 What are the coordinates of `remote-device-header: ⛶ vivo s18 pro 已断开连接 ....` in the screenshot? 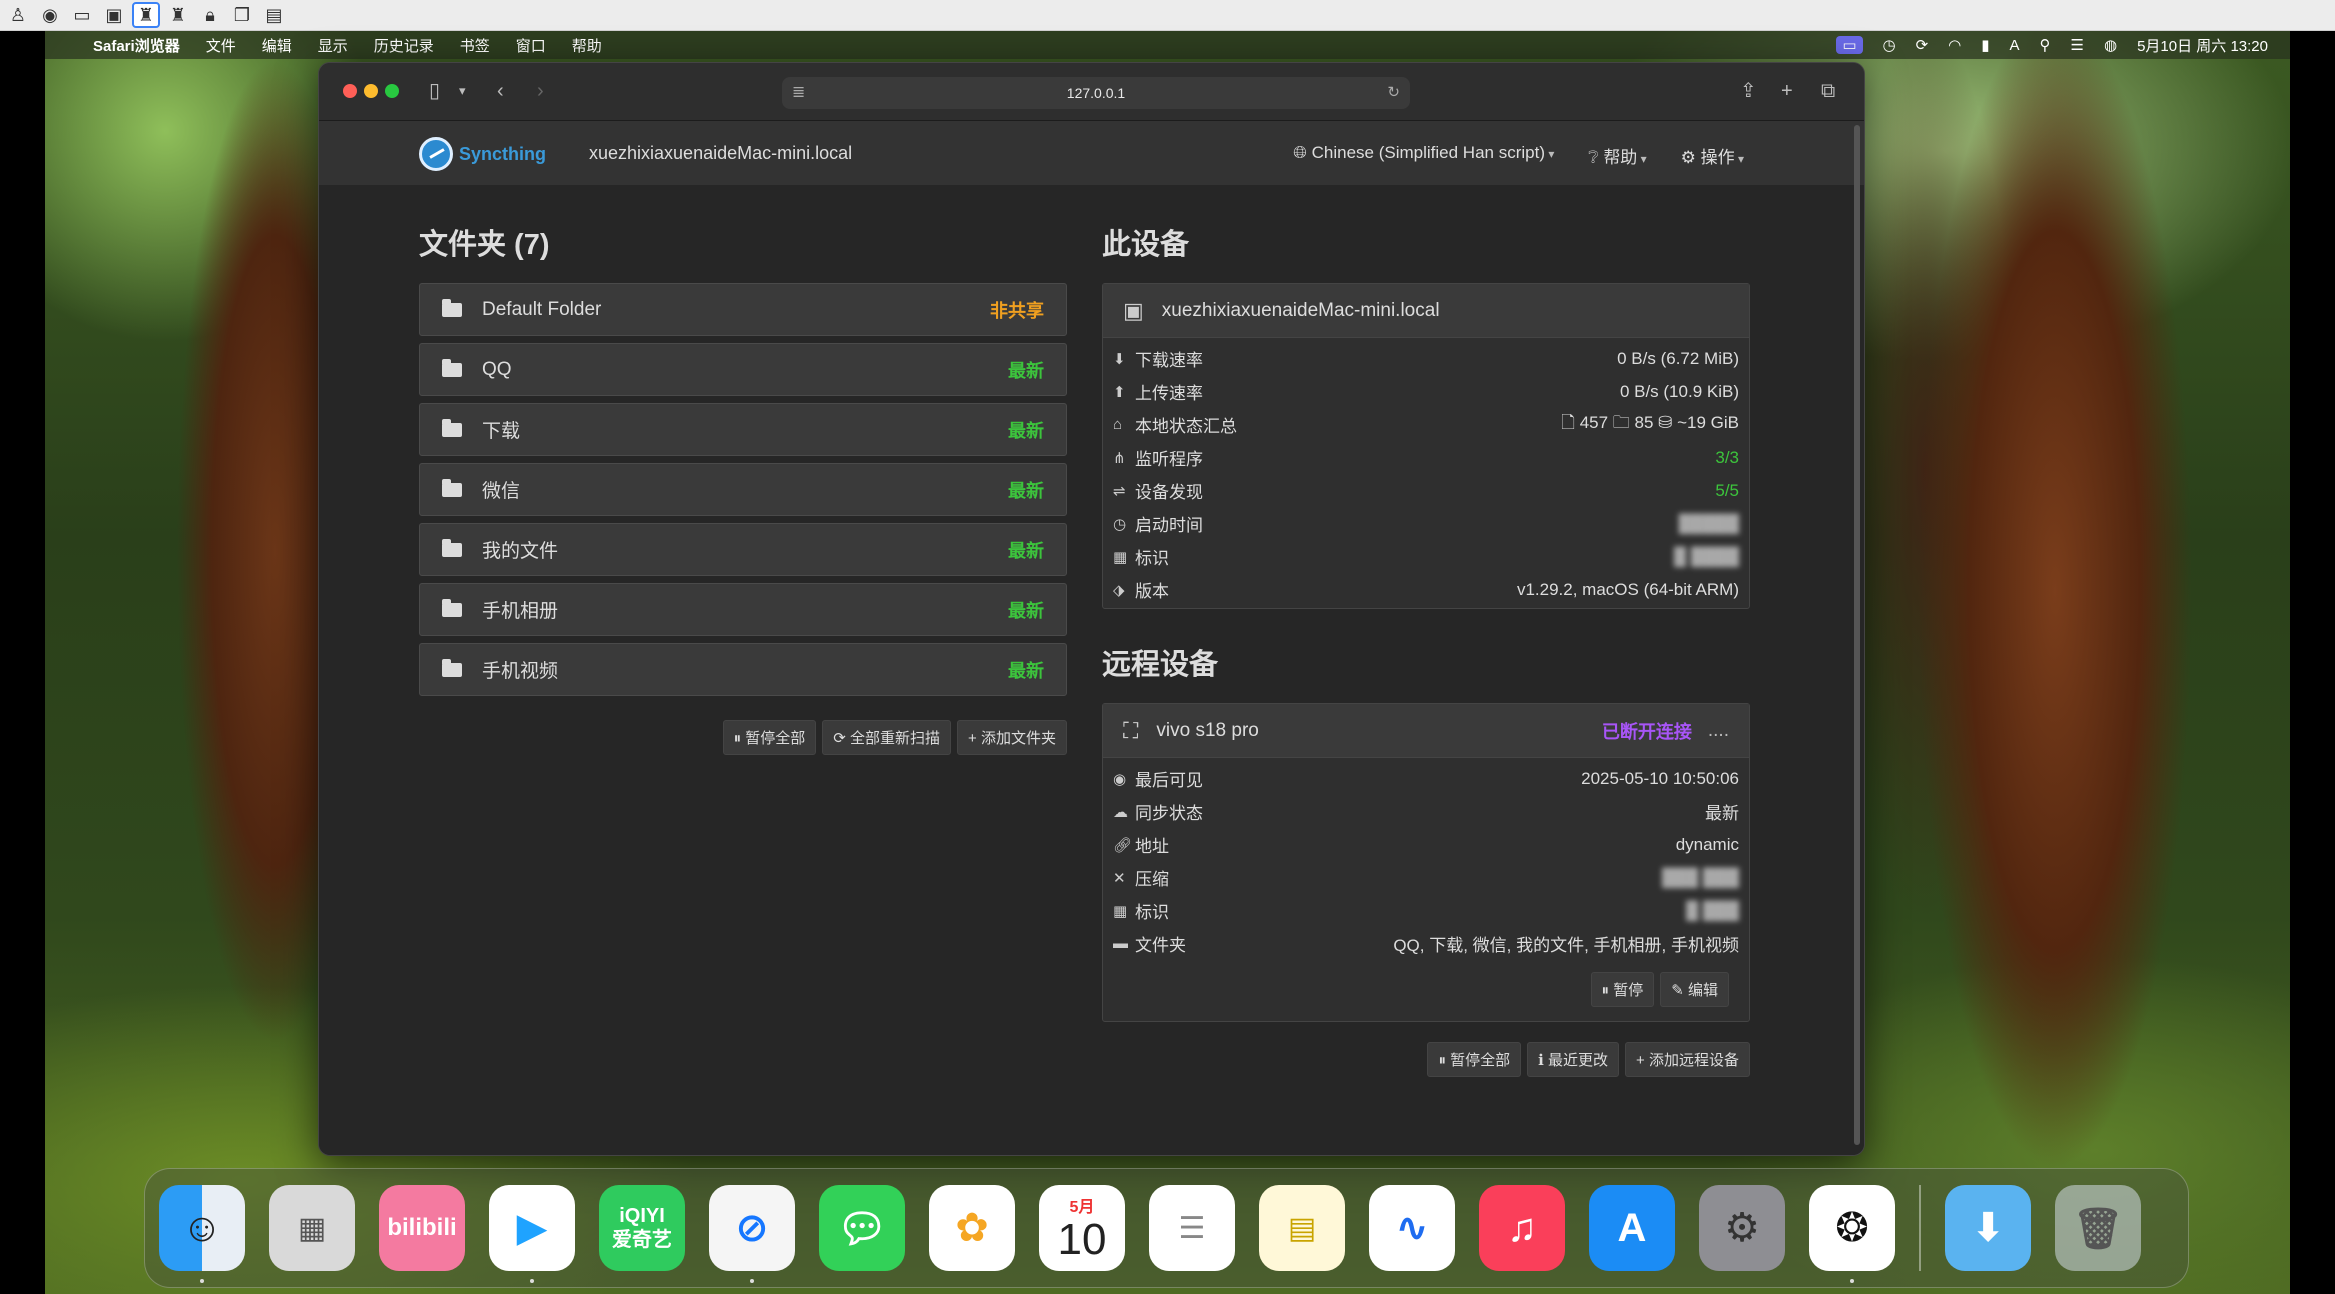 It's located at (1426, 731).